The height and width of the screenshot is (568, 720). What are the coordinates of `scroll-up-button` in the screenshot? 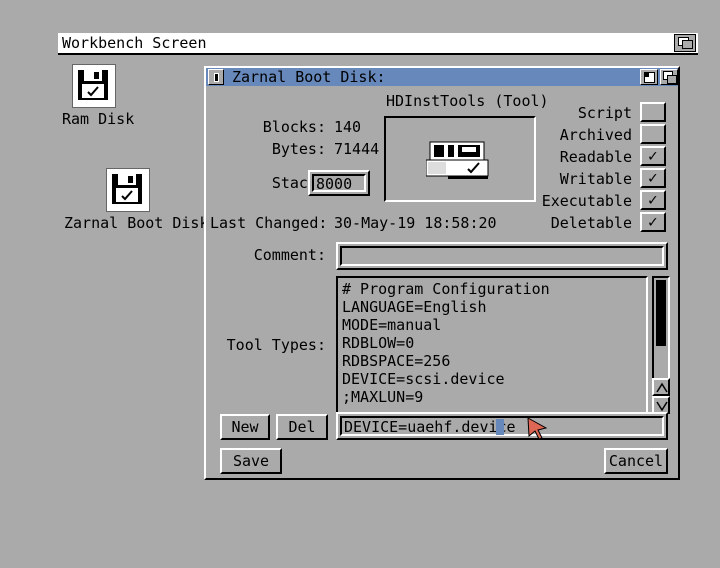 It's located at (661, 387).